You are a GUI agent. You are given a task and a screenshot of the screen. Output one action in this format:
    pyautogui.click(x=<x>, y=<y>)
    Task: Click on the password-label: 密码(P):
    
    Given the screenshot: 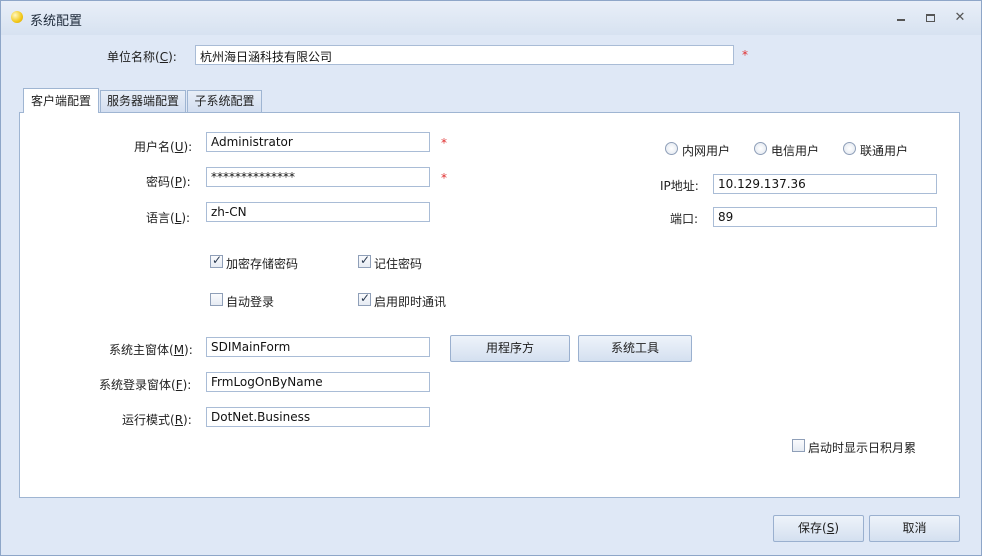 What is the action you would take?
    pyautogui.click(x=168, y=182)
    